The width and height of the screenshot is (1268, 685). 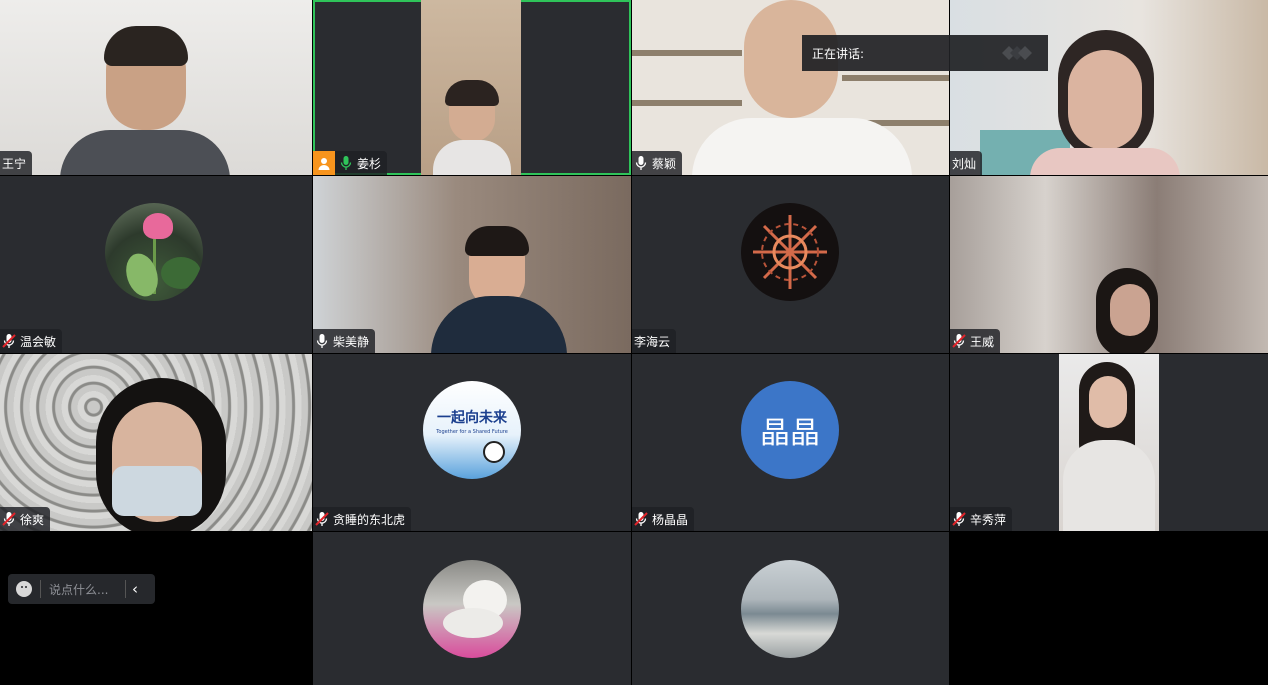 I want to click on mandala-icon, so click(x=790, y=252).